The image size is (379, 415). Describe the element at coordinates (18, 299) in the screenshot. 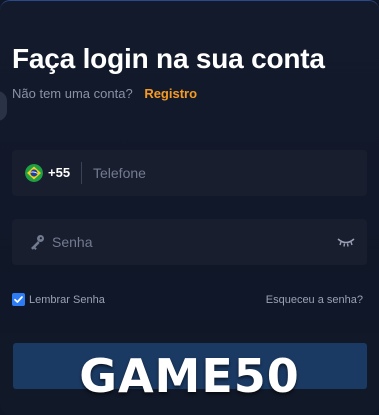

I see `checkbox-checked-icon` at that location.